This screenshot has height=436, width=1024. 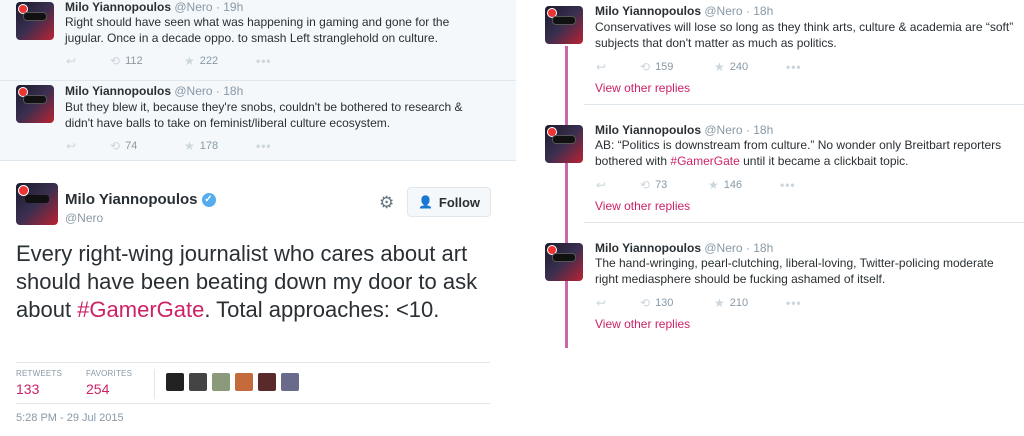 What do you see at coordinates (674, 185) in the screenshot?
I see `retweet-button: ⟲ 73` at bounding box center [674, 185].